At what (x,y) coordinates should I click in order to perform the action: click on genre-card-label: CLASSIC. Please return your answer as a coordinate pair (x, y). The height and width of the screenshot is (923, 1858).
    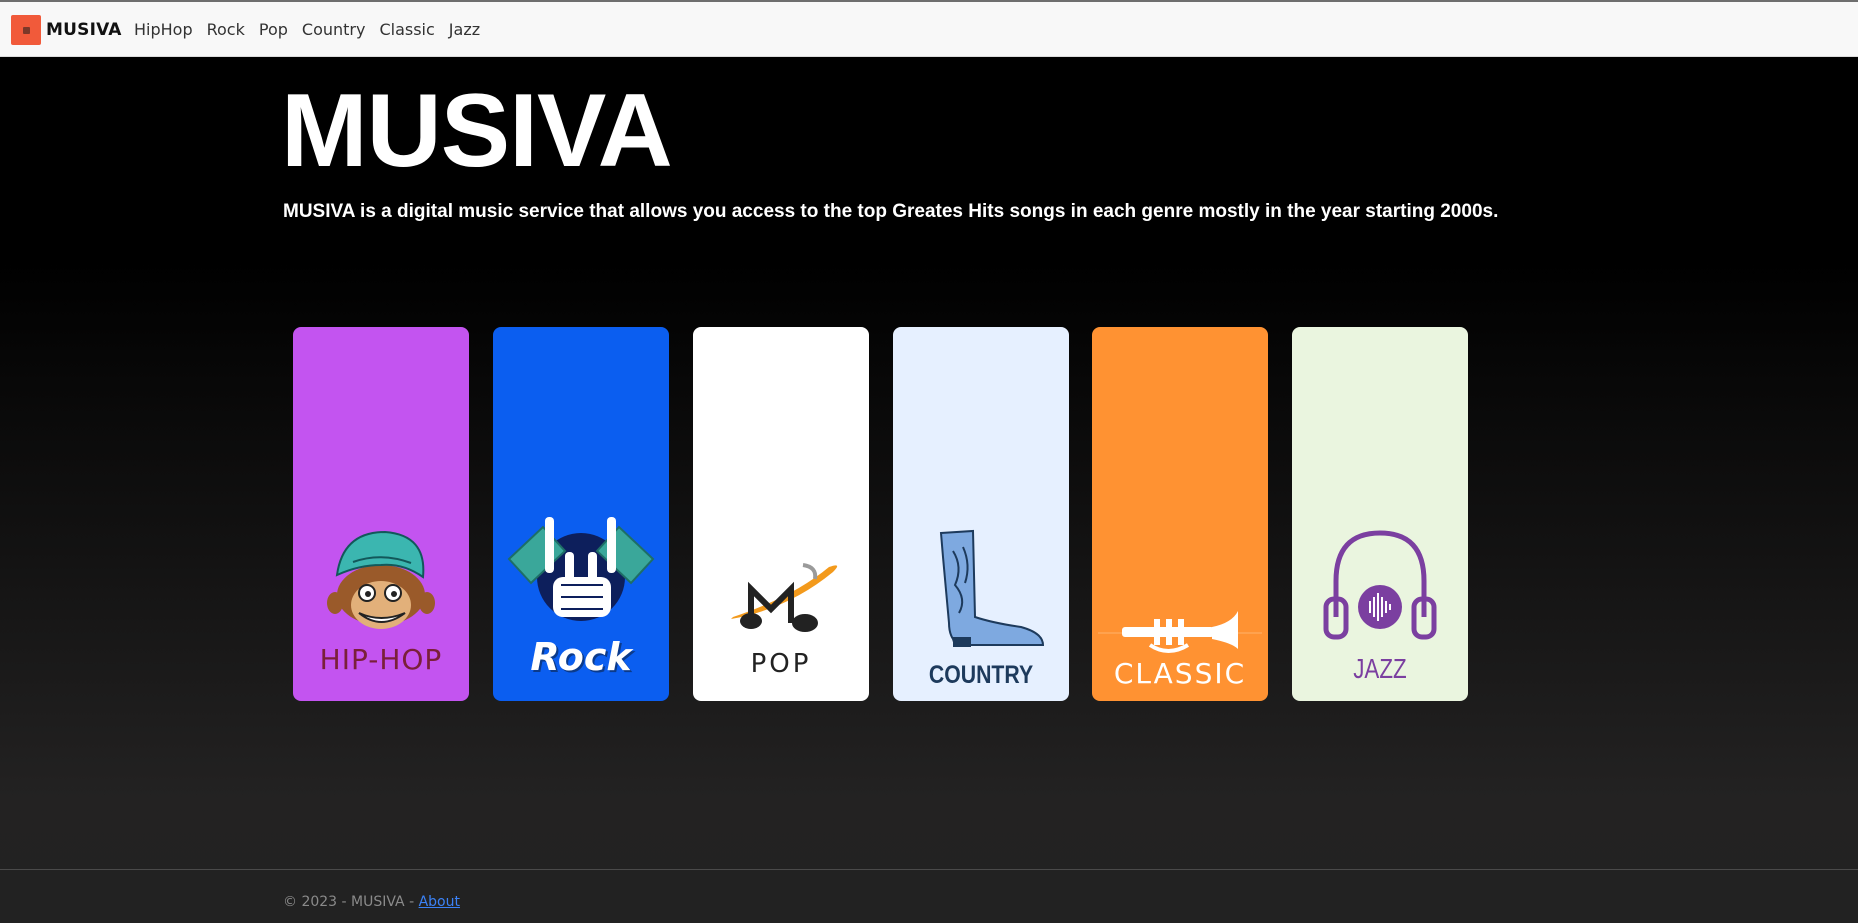
    Looking at the image, I should click on (1180, 673).